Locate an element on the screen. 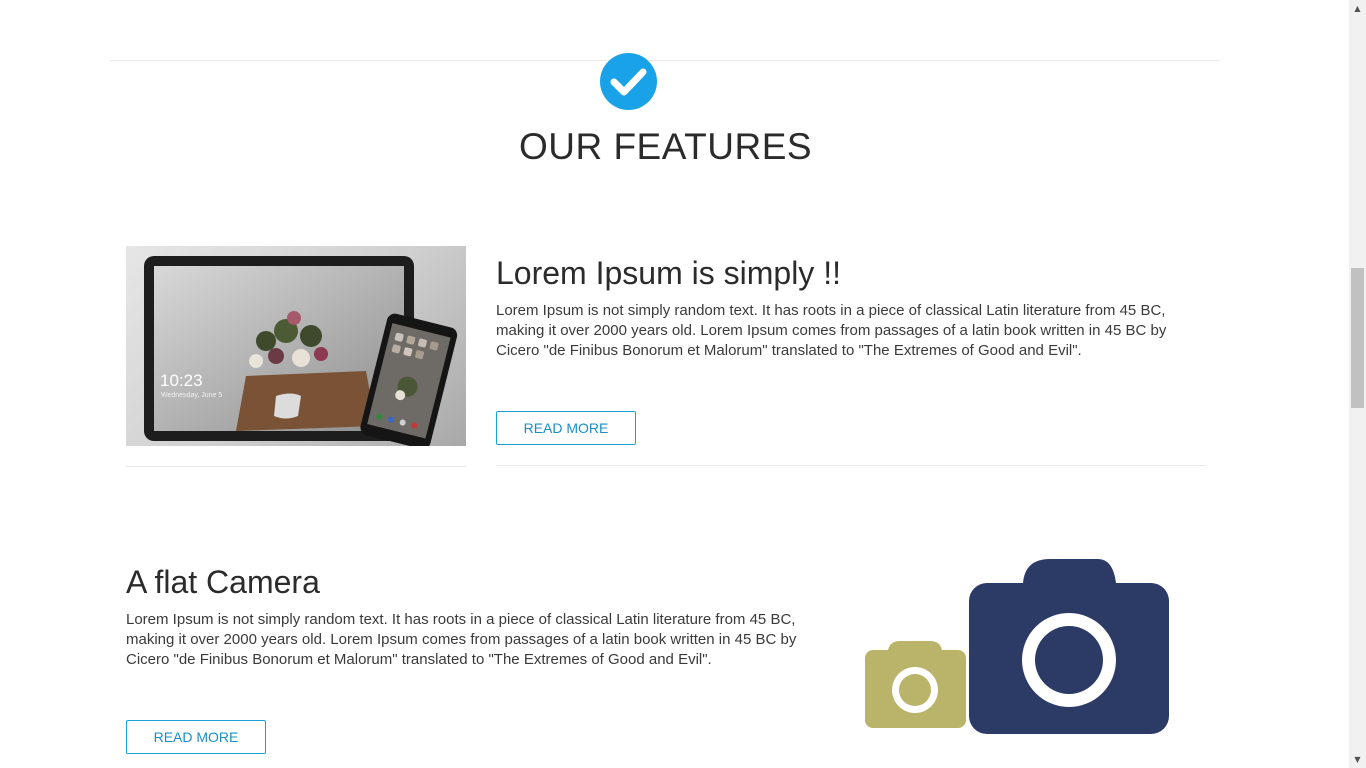 The width and height of the screenshot is (1366, 768). scroll-up-arrow-icon: ▲ is located at coordinates (1357, 8).